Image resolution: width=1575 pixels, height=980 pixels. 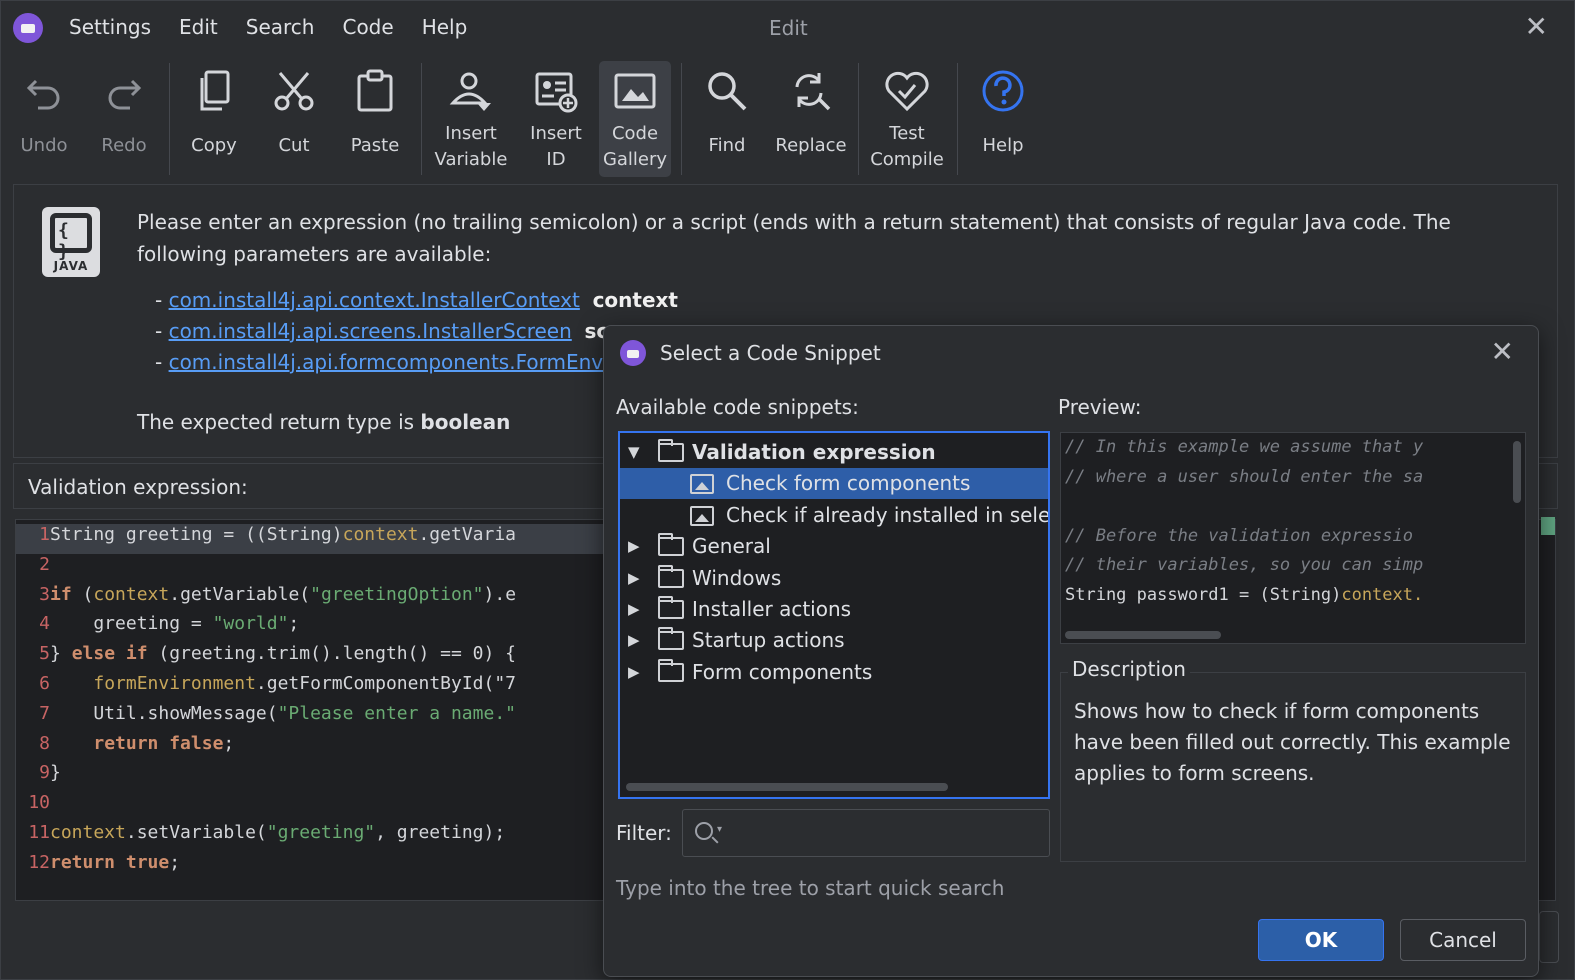 I want to click on replace-button: Replace, so click(x=811, y=119).